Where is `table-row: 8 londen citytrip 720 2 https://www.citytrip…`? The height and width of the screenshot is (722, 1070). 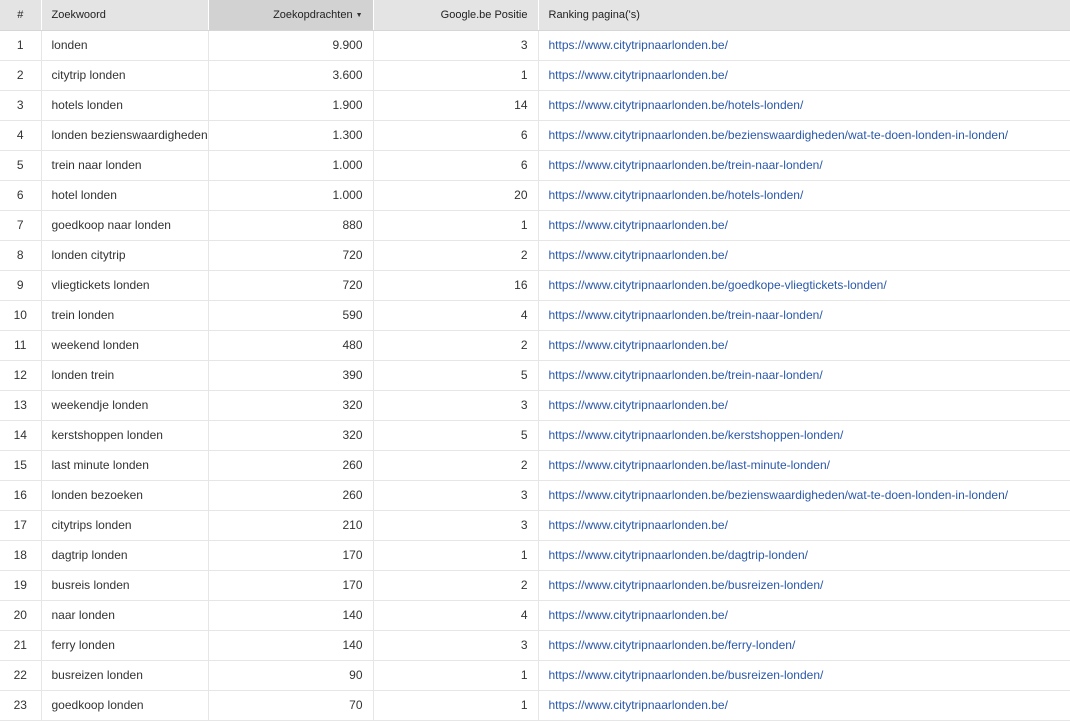
table-row: 8 londen citytrip 720 2 https://www.citytrip… is located at coordinates (535, 255).